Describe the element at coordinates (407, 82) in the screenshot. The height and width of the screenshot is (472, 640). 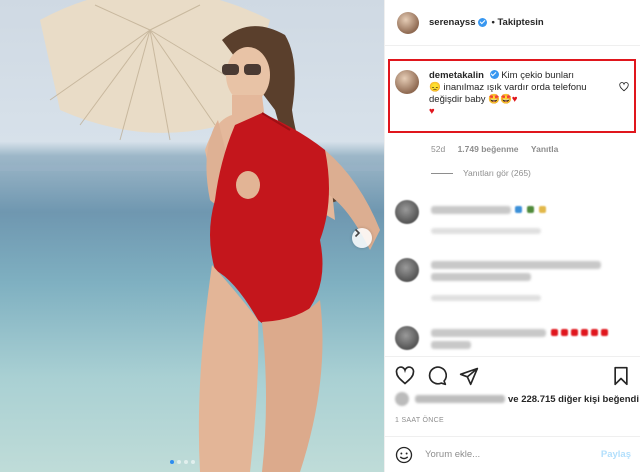
I see `commenter-avatar` at that location.